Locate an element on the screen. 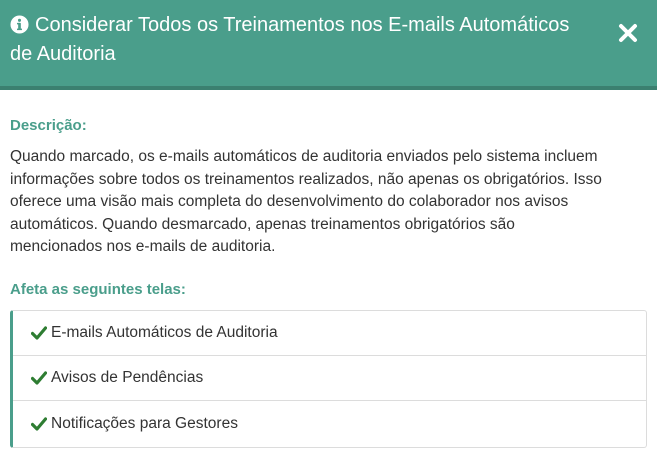 The height and width of the screenshot is (465, 657). list-item-label: Notificações para Gestores is located at coordinates (144, 423).